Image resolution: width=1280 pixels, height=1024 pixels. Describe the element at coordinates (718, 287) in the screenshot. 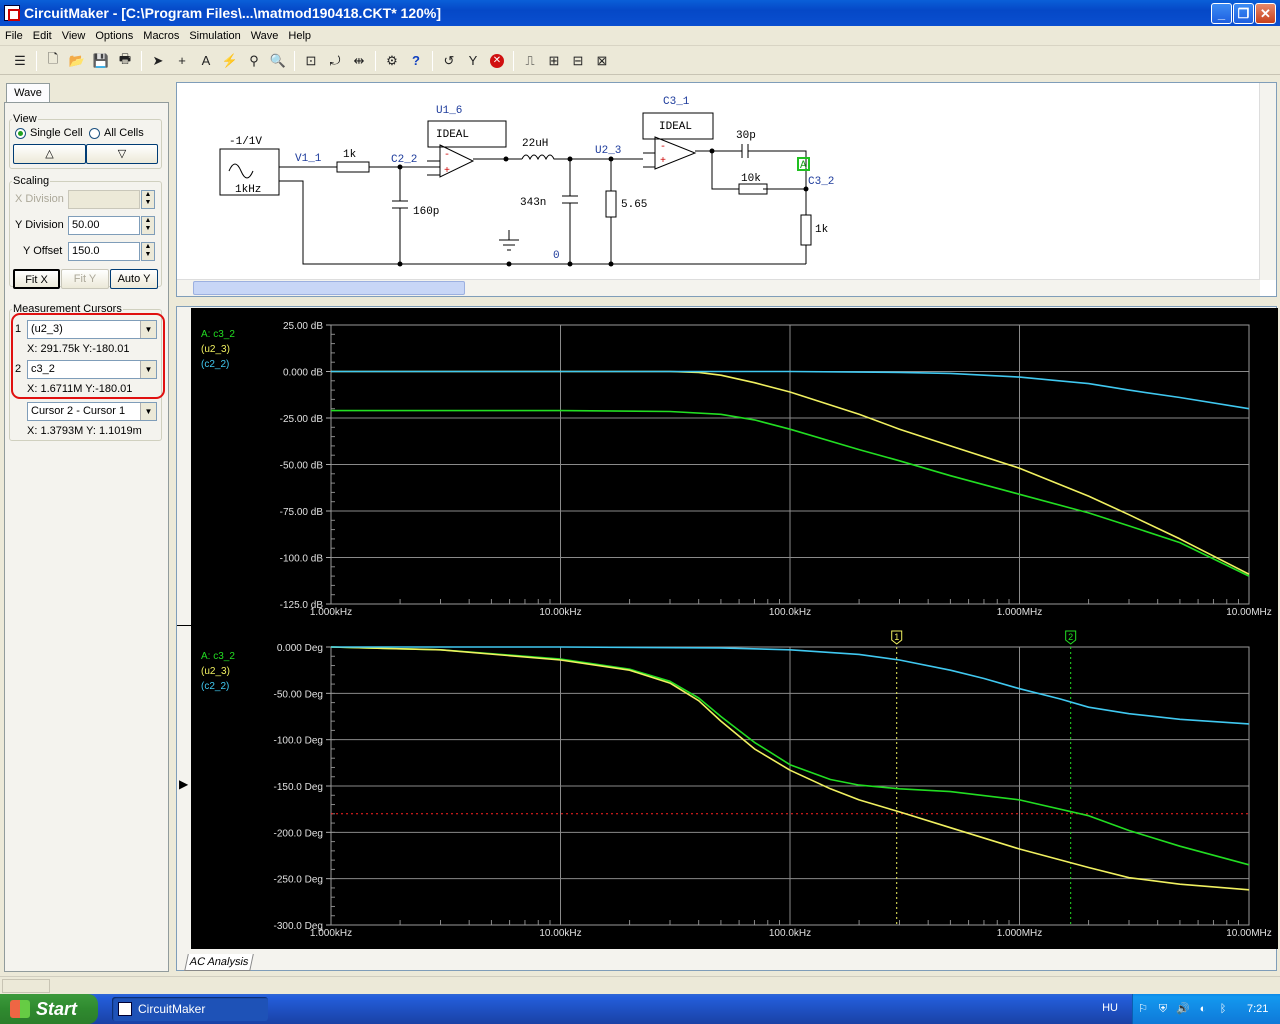

I see `schematic-horizontal-scrollbar` at that location.